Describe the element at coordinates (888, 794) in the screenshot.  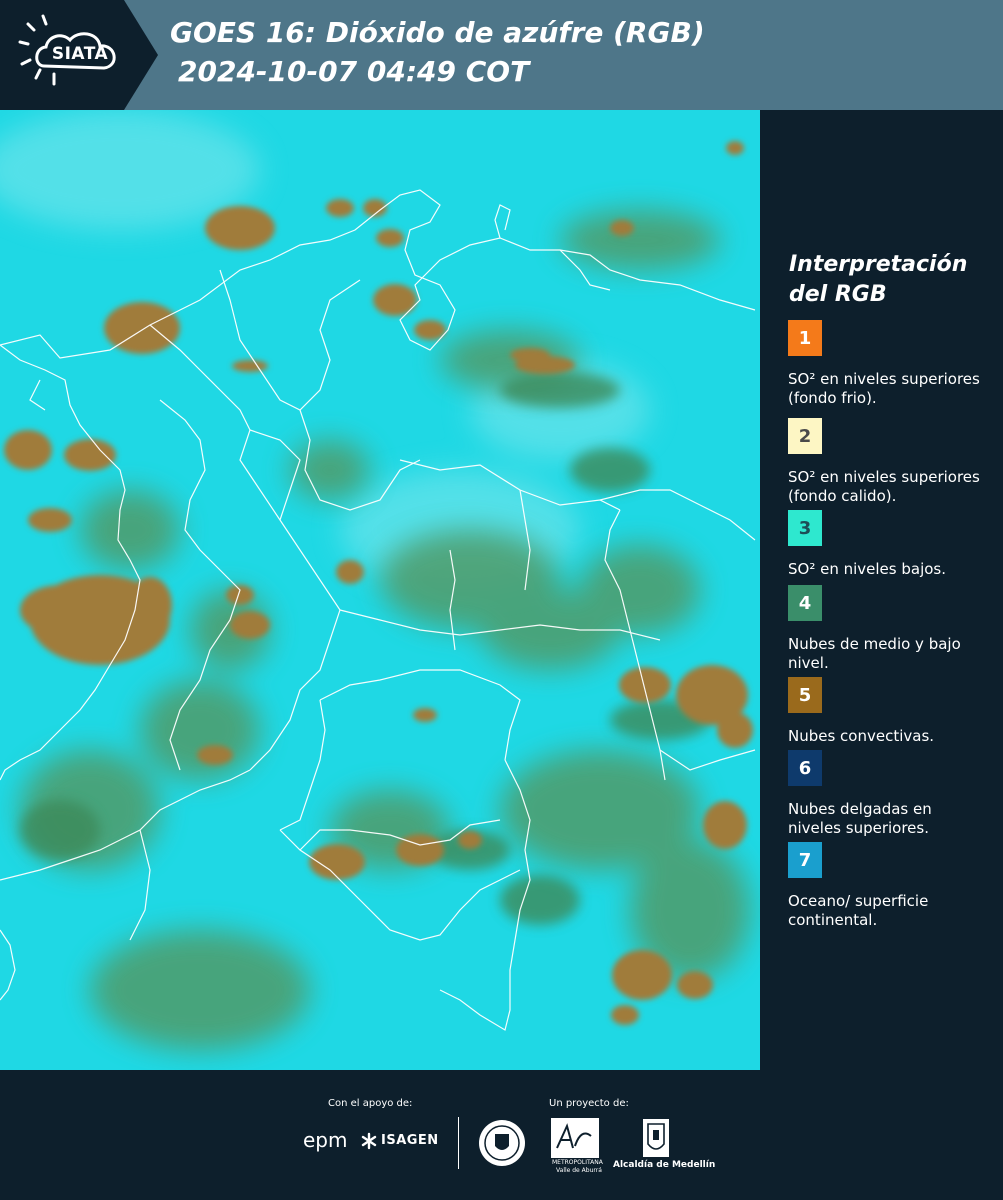
I see `legend-item-6: 6 Nubes delgadas en niveles superiores.` at that location.